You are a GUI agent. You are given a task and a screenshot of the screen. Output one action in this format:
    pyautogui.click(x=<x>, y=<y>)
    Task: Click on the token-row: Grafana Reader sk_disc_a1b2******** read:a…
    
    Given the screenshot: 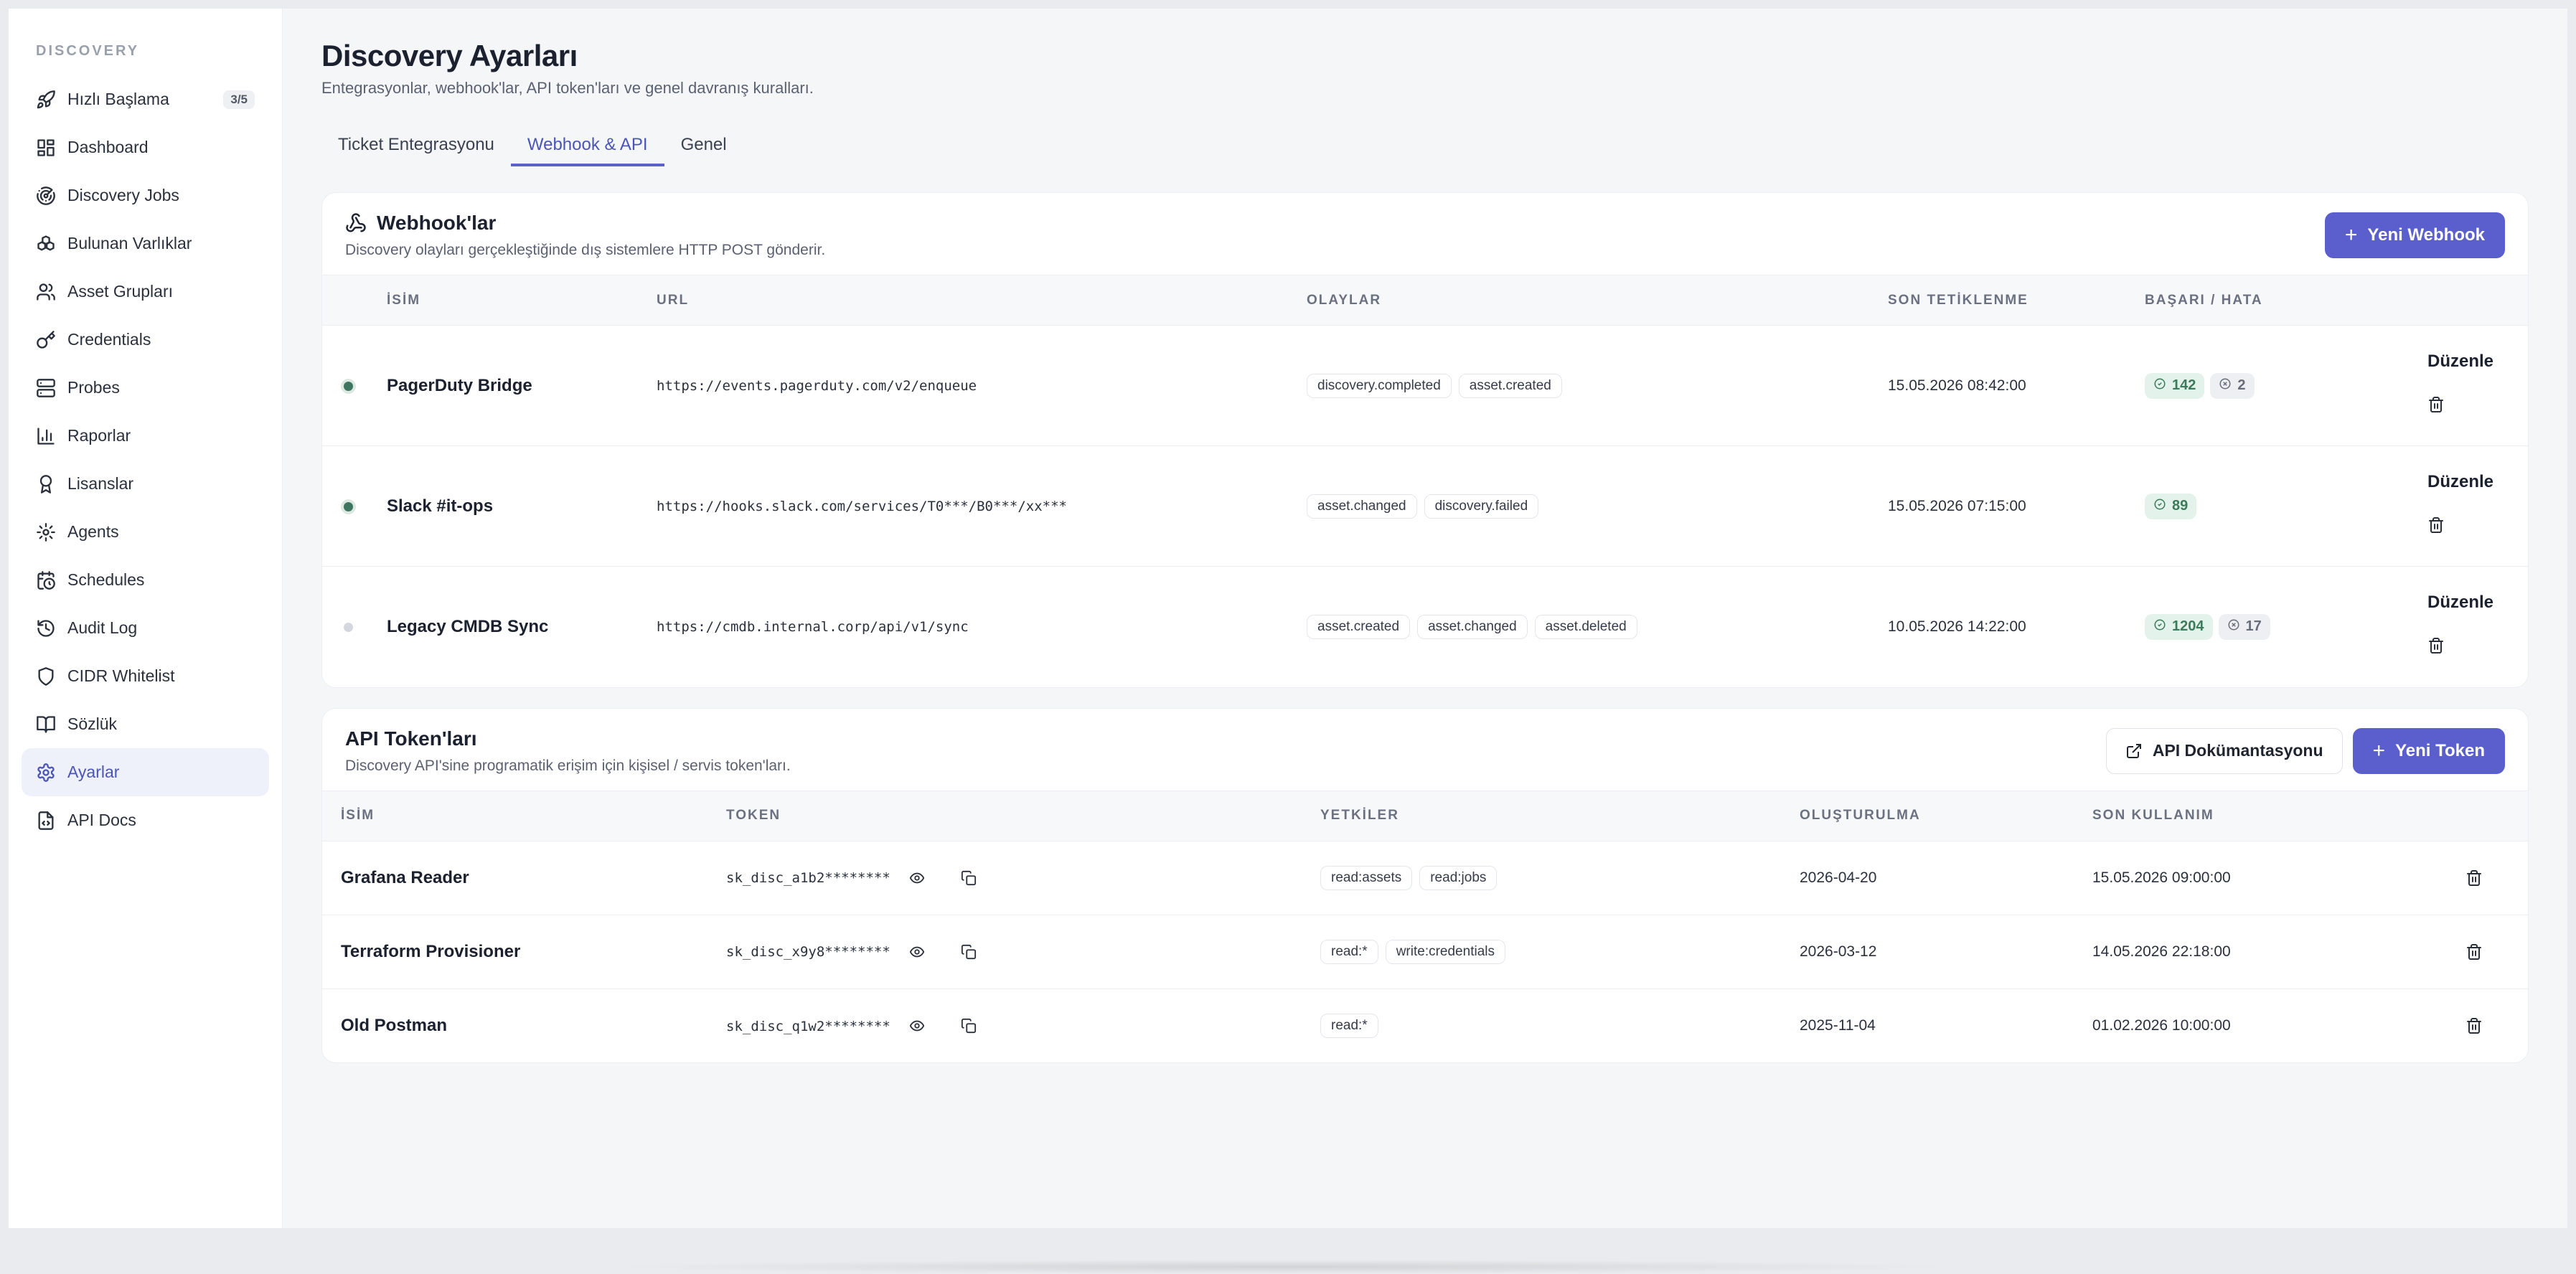 What is the action you would take?
    pyautogui.click(x=1425, y=878)
    